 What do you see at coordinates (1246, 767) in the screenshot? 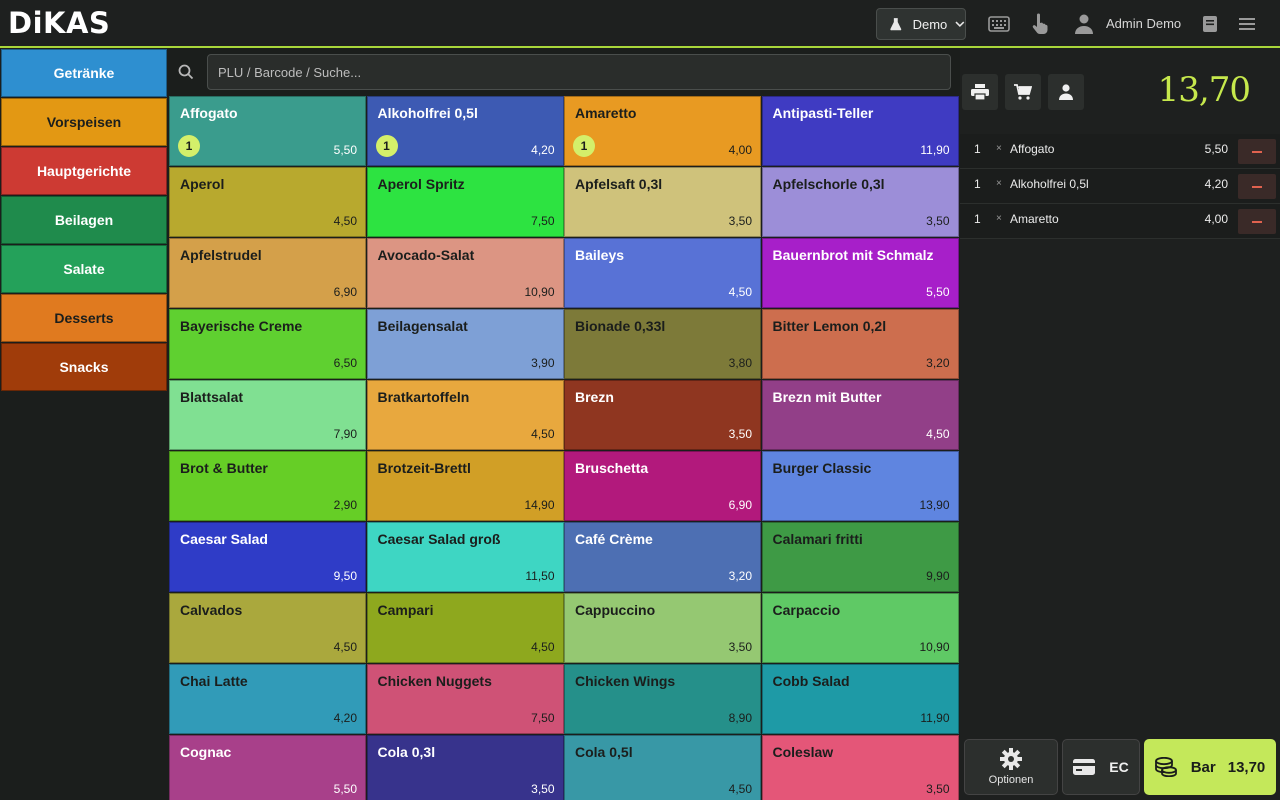
I see `cash-amount: 13,70` at bounding box center [1246, 767].